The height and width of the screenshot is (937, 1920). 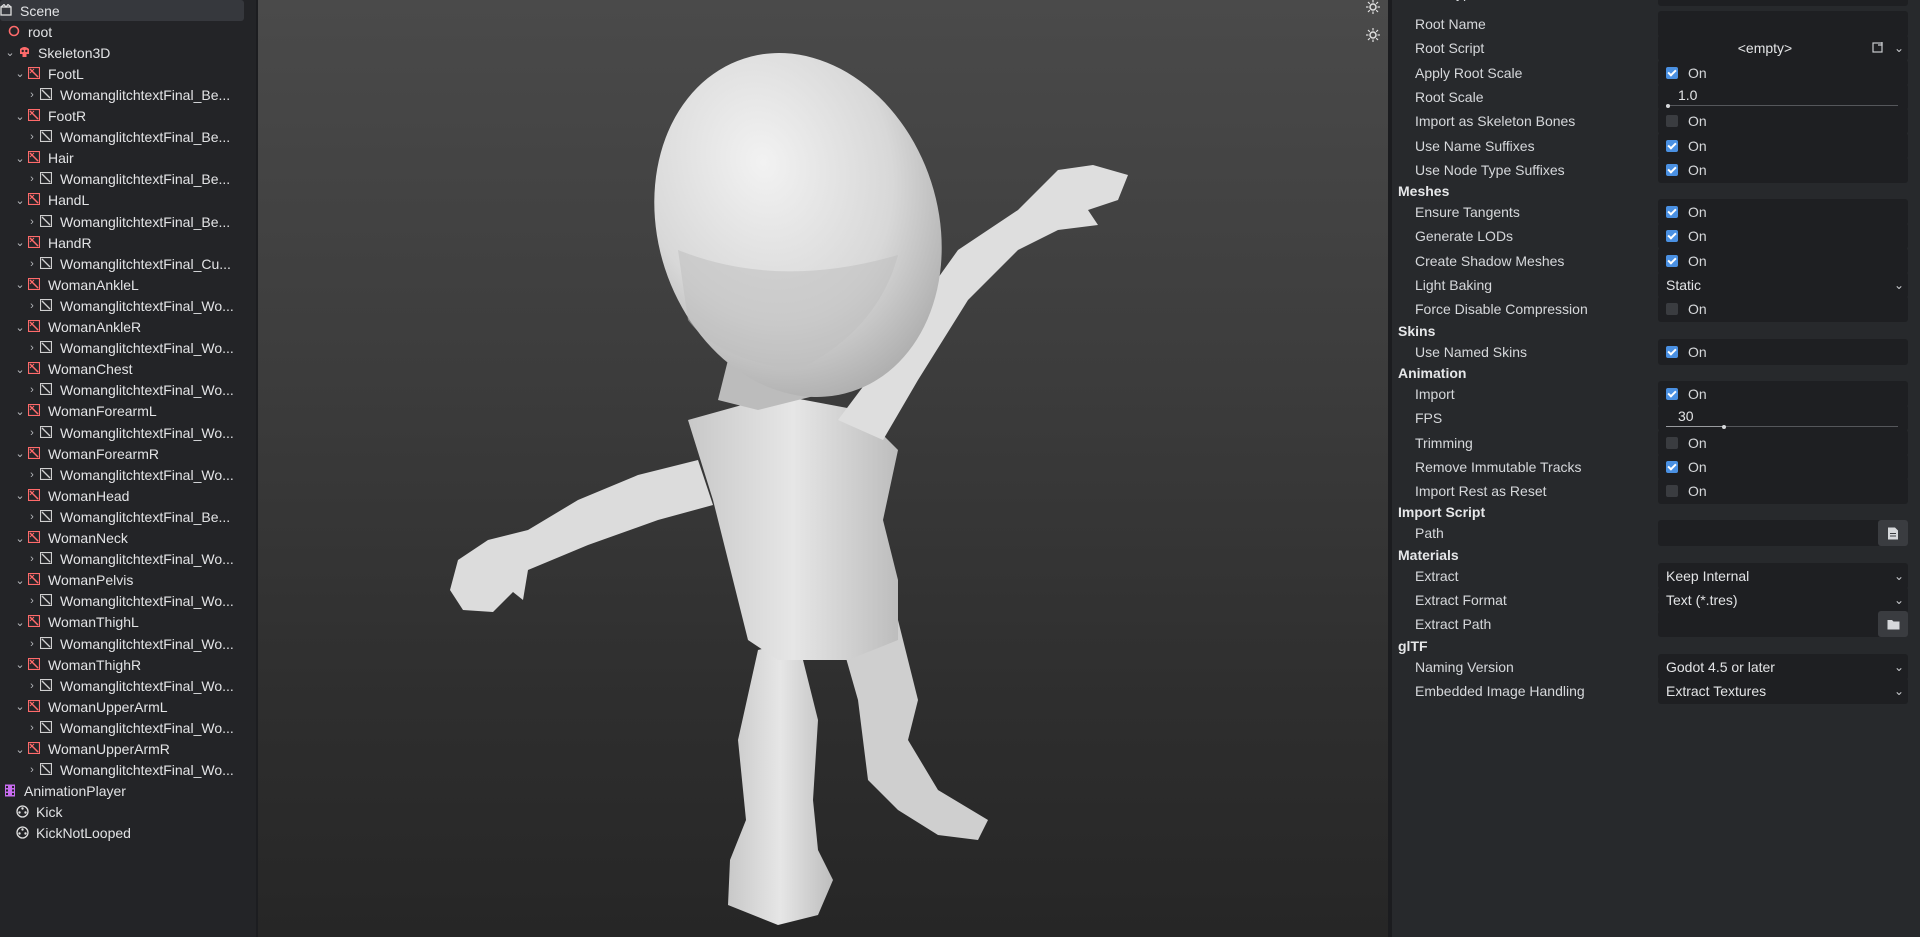 What do you see at coordinates (128, 664) in the screenshot?
I see `tree-item: ⌄ WomanThighR` at bounding box center [128, 664].